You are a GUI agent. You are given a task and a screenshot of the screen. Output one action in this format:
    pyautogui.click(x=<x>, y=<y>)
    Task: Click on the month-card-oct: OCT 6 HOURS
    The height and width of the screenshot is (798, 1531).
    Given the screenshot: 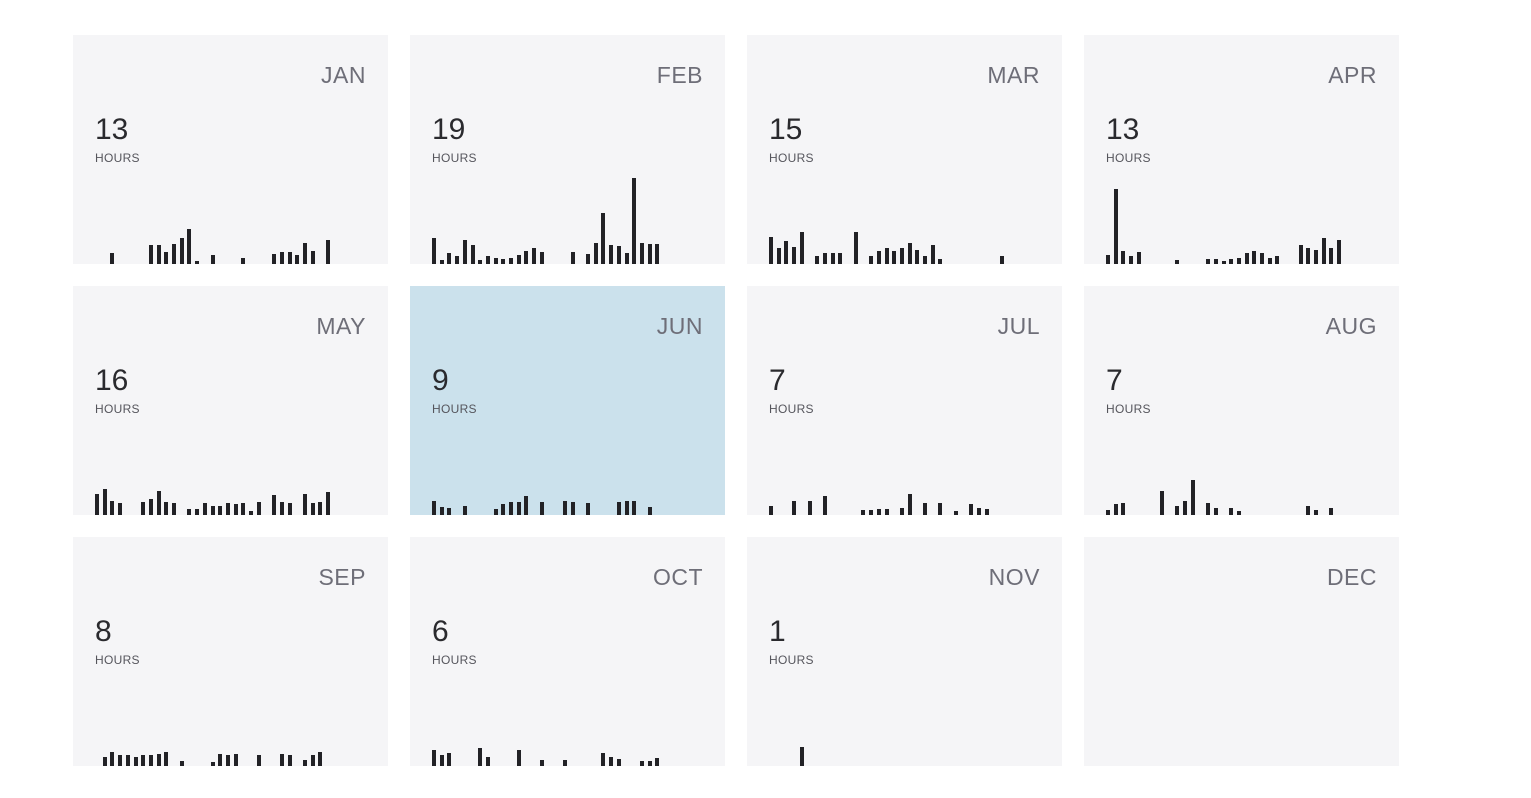 What is the action you would take?
    pyautogui.click(x=567, y=651)
    